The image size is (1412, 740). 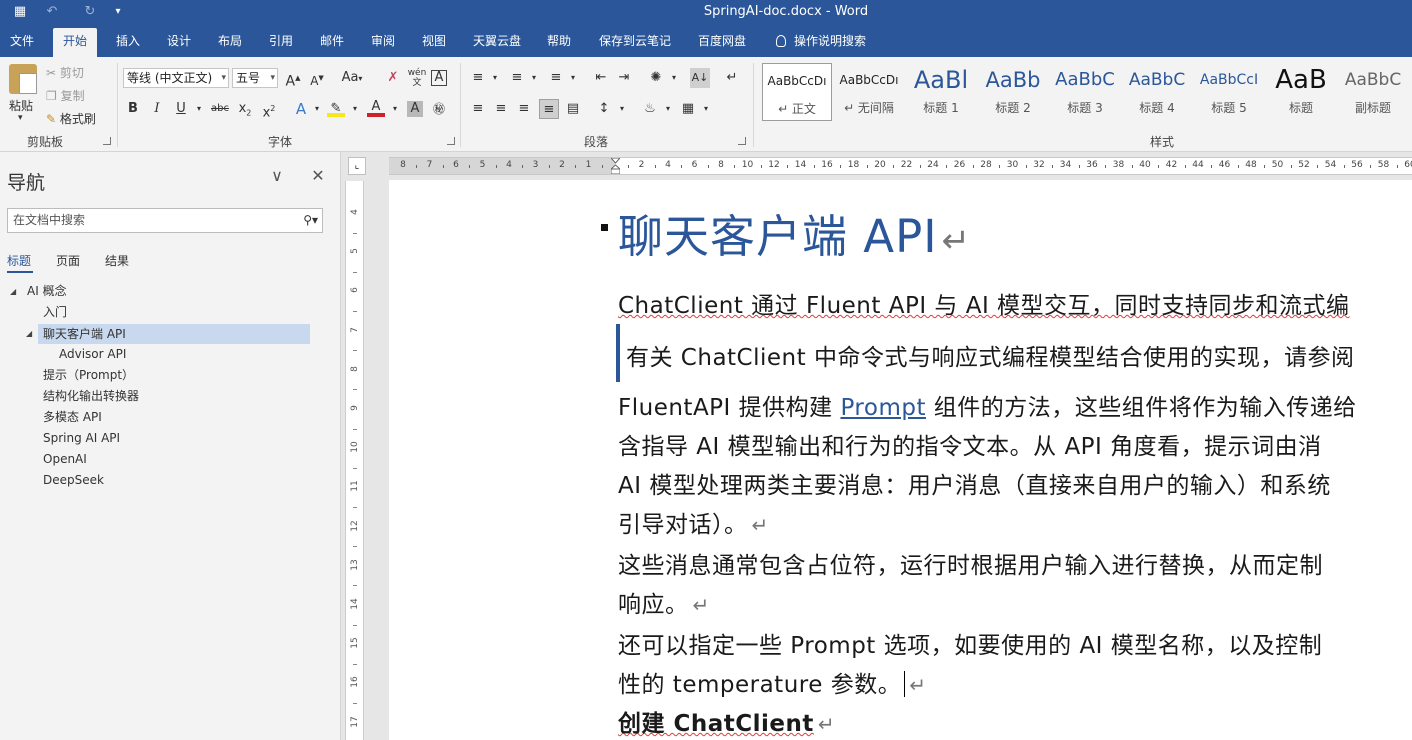 I want to click on nav-heading-item: AI 概念, so click(x=47, y=291).